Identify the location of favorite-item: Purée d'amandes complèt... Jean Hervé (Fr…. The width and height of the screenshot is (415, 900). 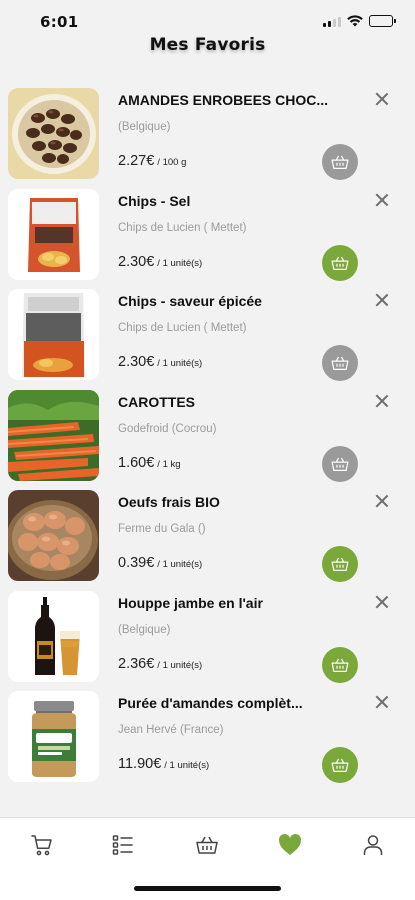
(207, 733).